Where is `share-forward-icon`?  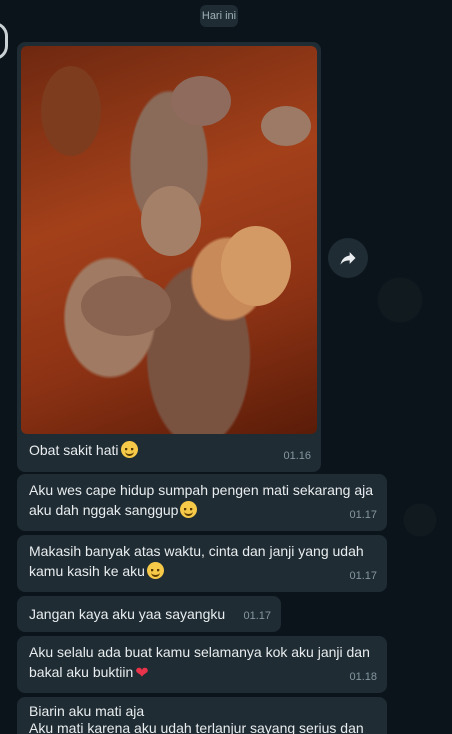
share-forward-icon is located at coordinates (348, 258).